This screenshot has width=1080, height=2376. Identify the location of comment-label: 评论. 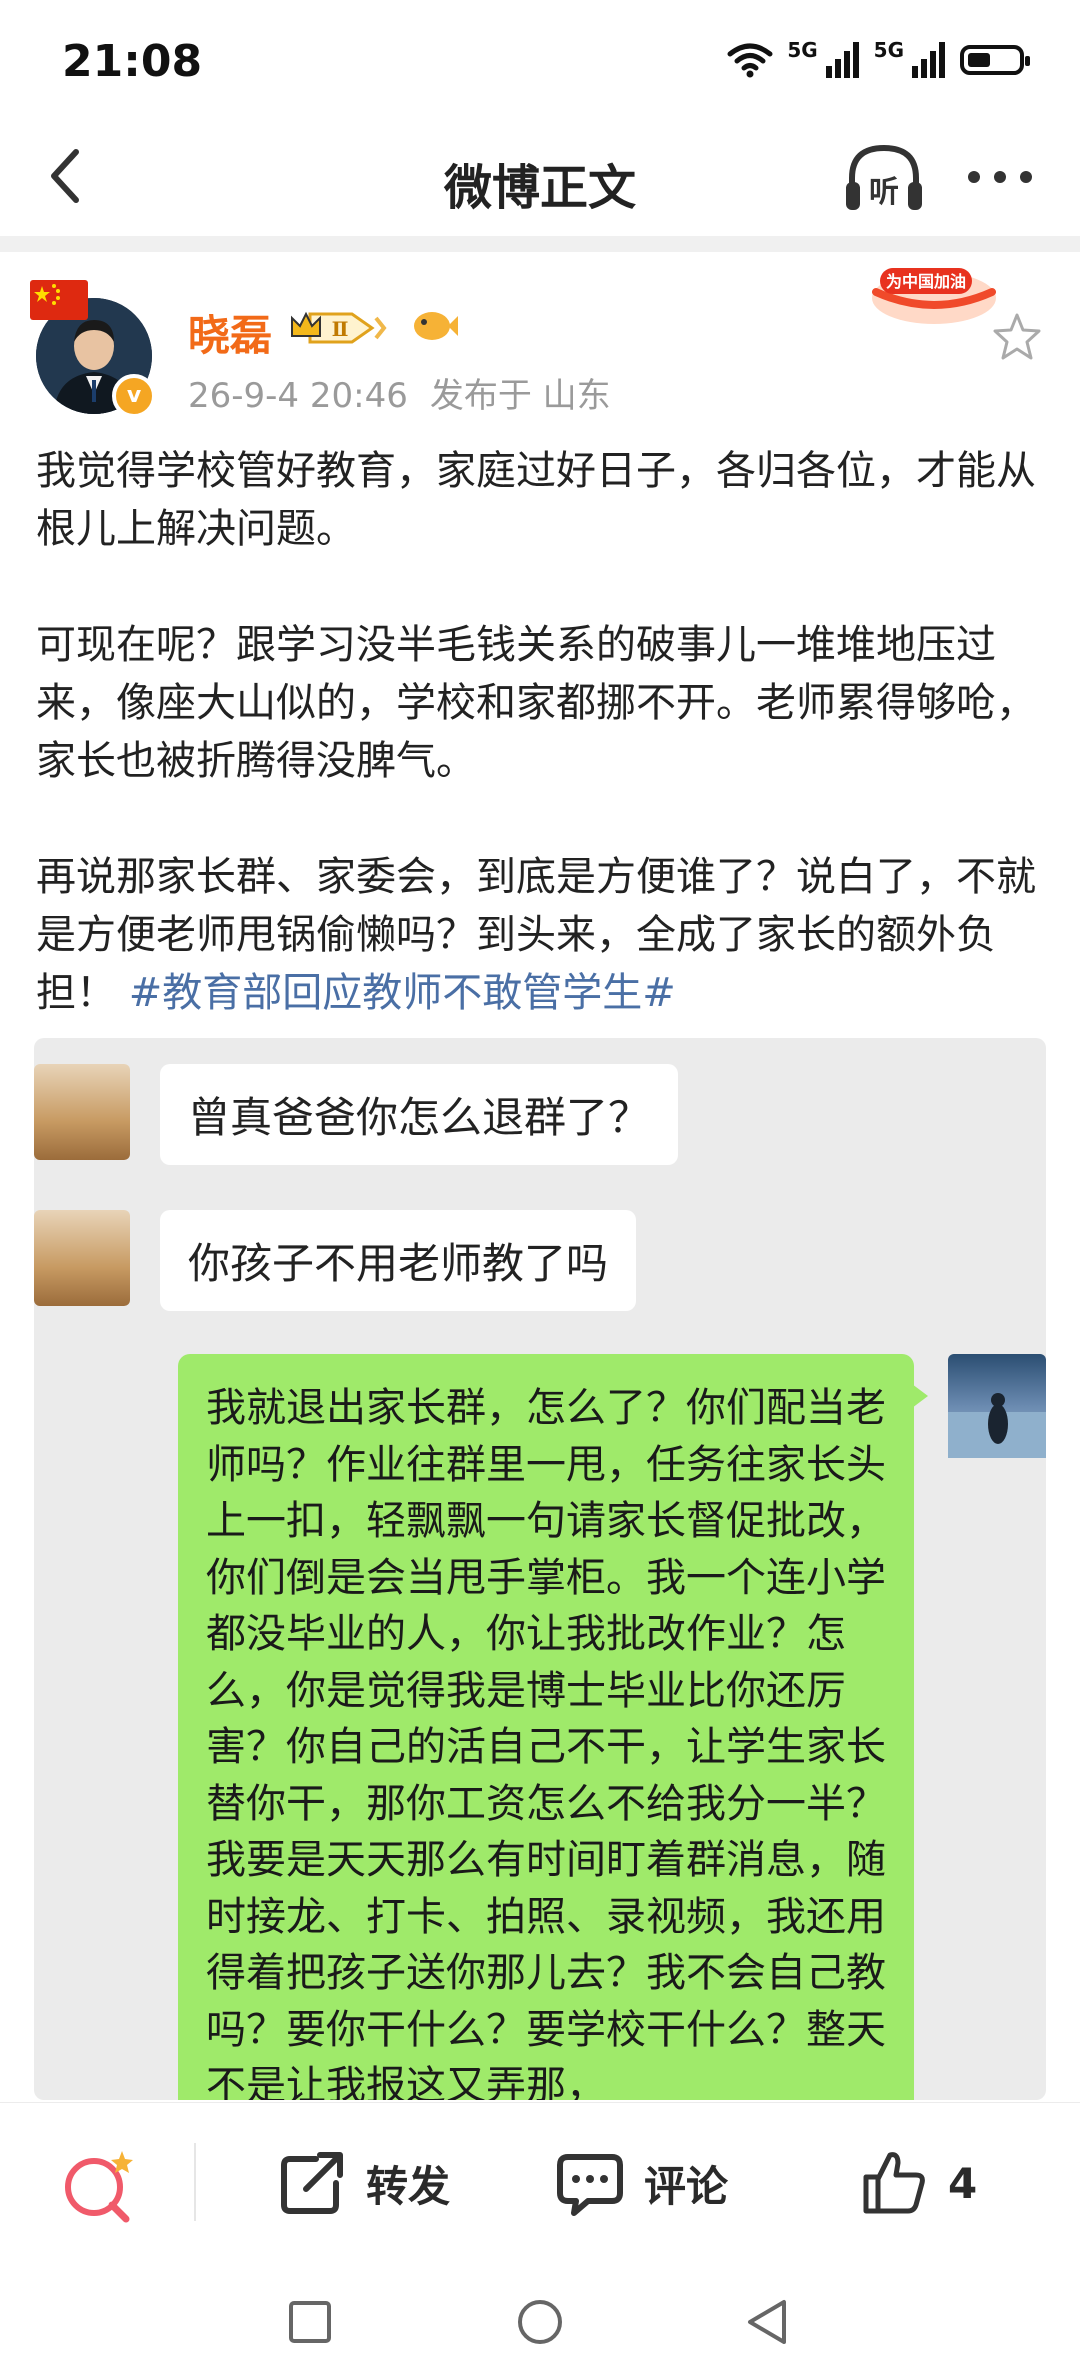
(686, 2186).